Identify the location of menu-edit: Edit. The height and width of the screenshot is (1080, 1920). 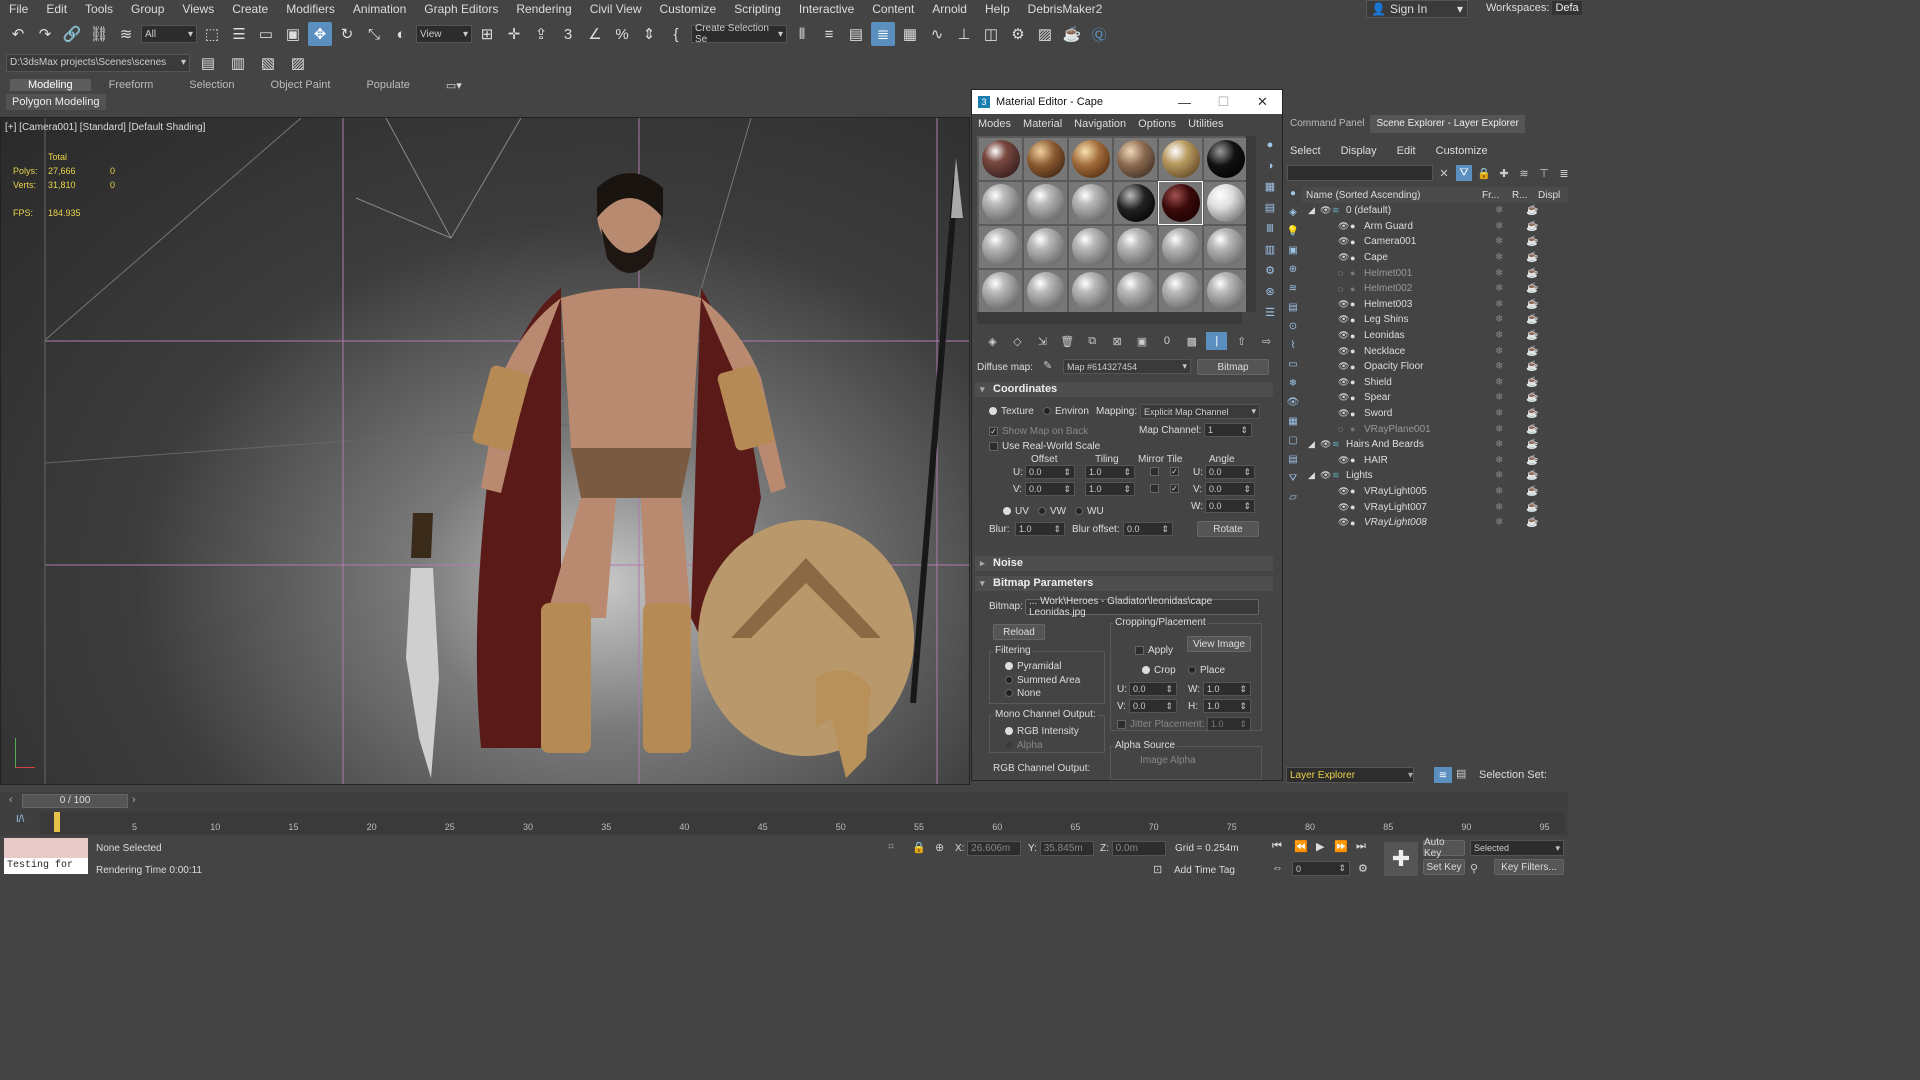
(56, 9).